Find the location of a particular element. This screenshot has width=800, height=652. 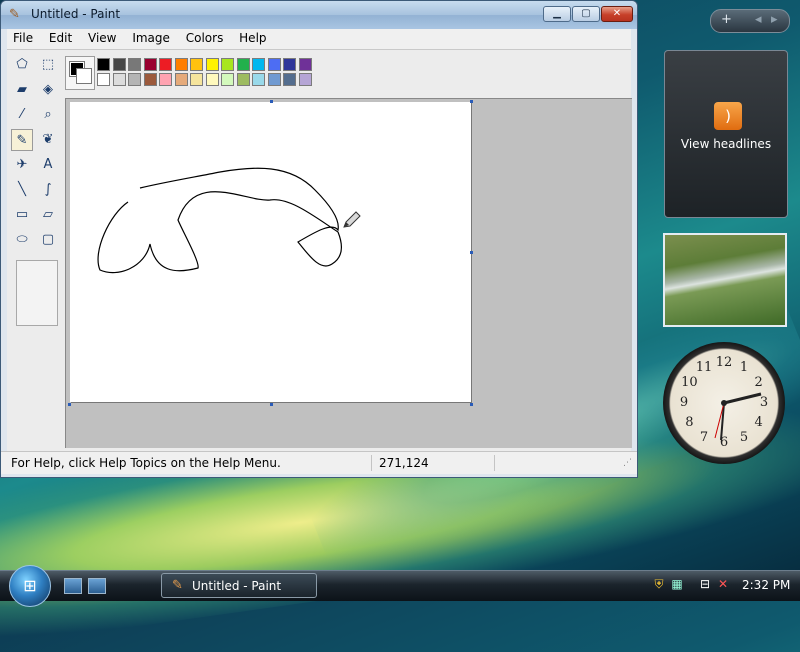

menu-edit: Edit is located at coordinates (60, 38).